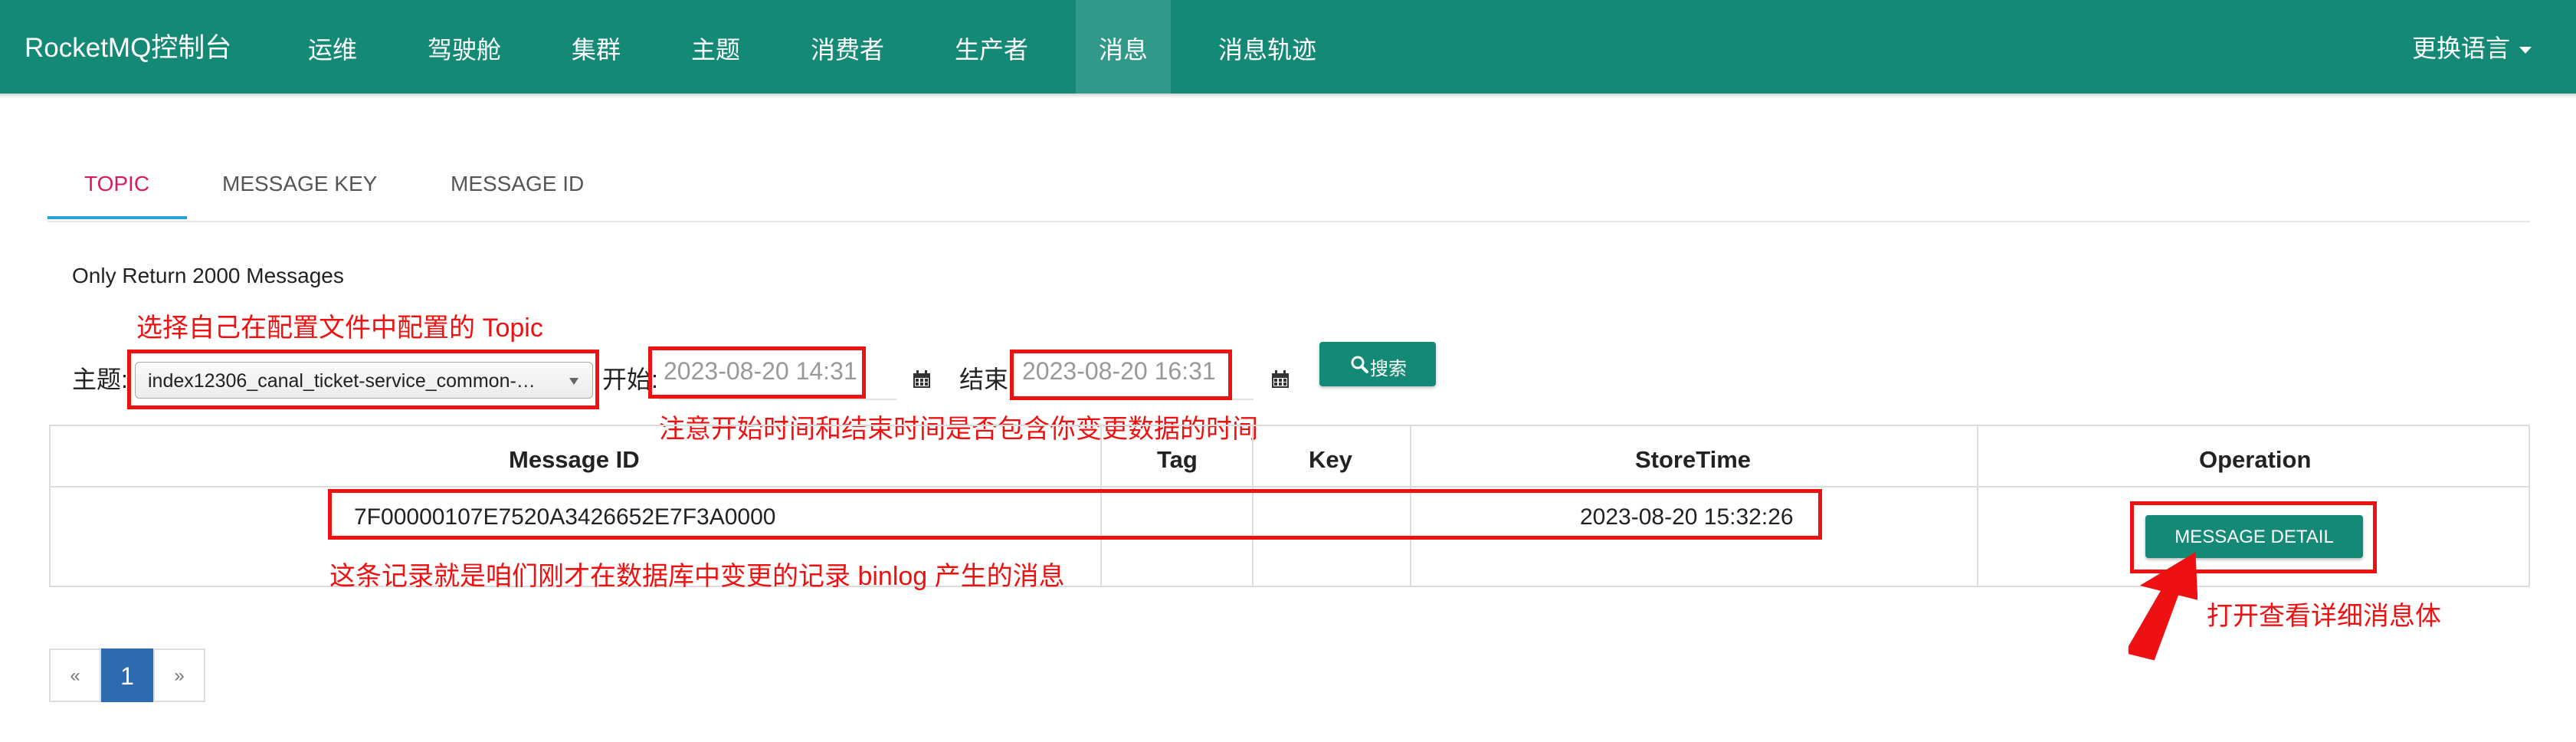 The height and width of the screenshot is (742, 2576). Describe the element at coordinates (179, 675) in the screenshot. I see `pagination-next: »` at that location.